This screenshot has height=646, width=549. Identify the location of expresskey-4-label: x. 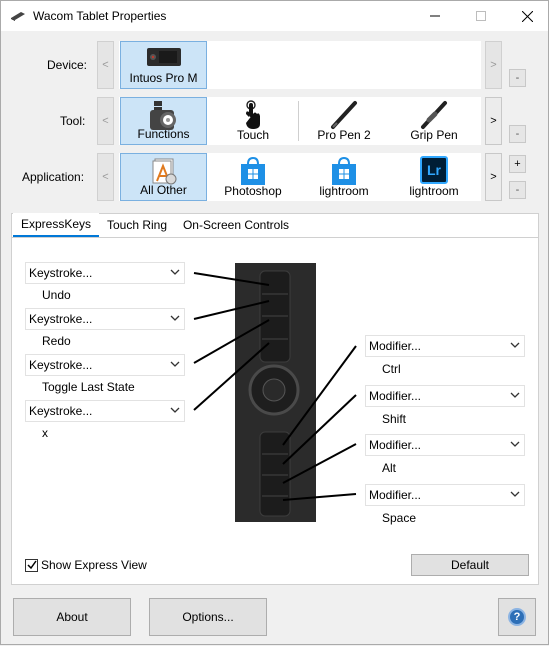
(45, 433).